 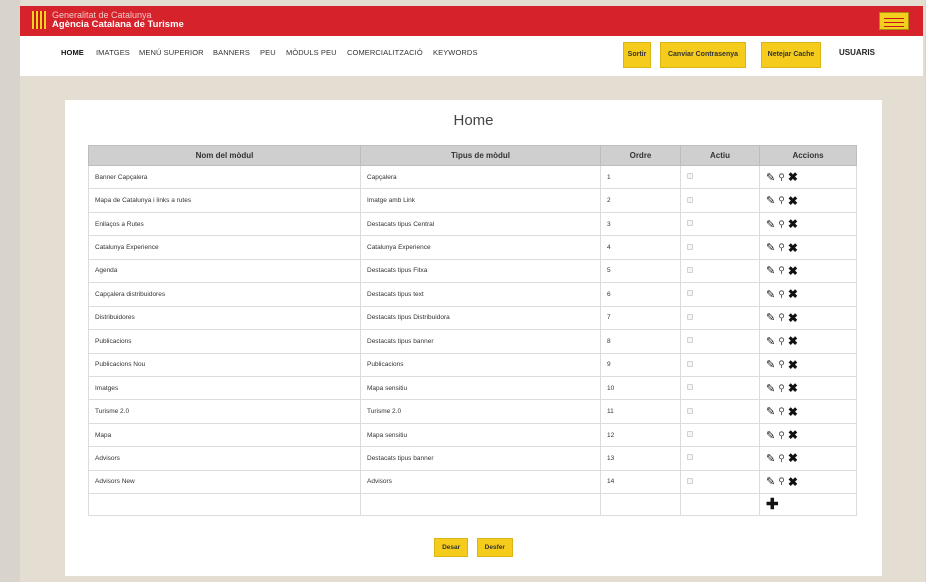 What do you see at coordinates (72, 52) in the screenshot?
I see `nav-item-home: HOME` at bounding box center [72, 52].